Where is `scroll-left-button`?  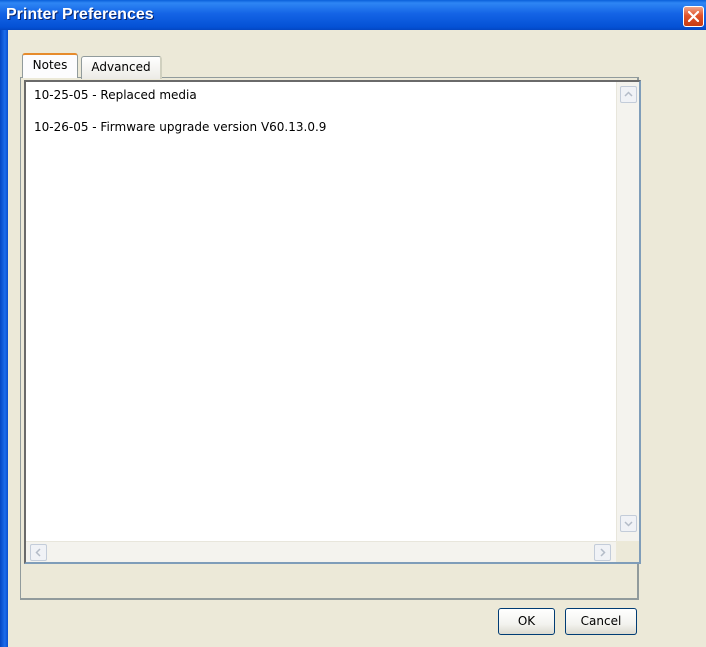 scroll-left-button is located at coordinates (38, 552).